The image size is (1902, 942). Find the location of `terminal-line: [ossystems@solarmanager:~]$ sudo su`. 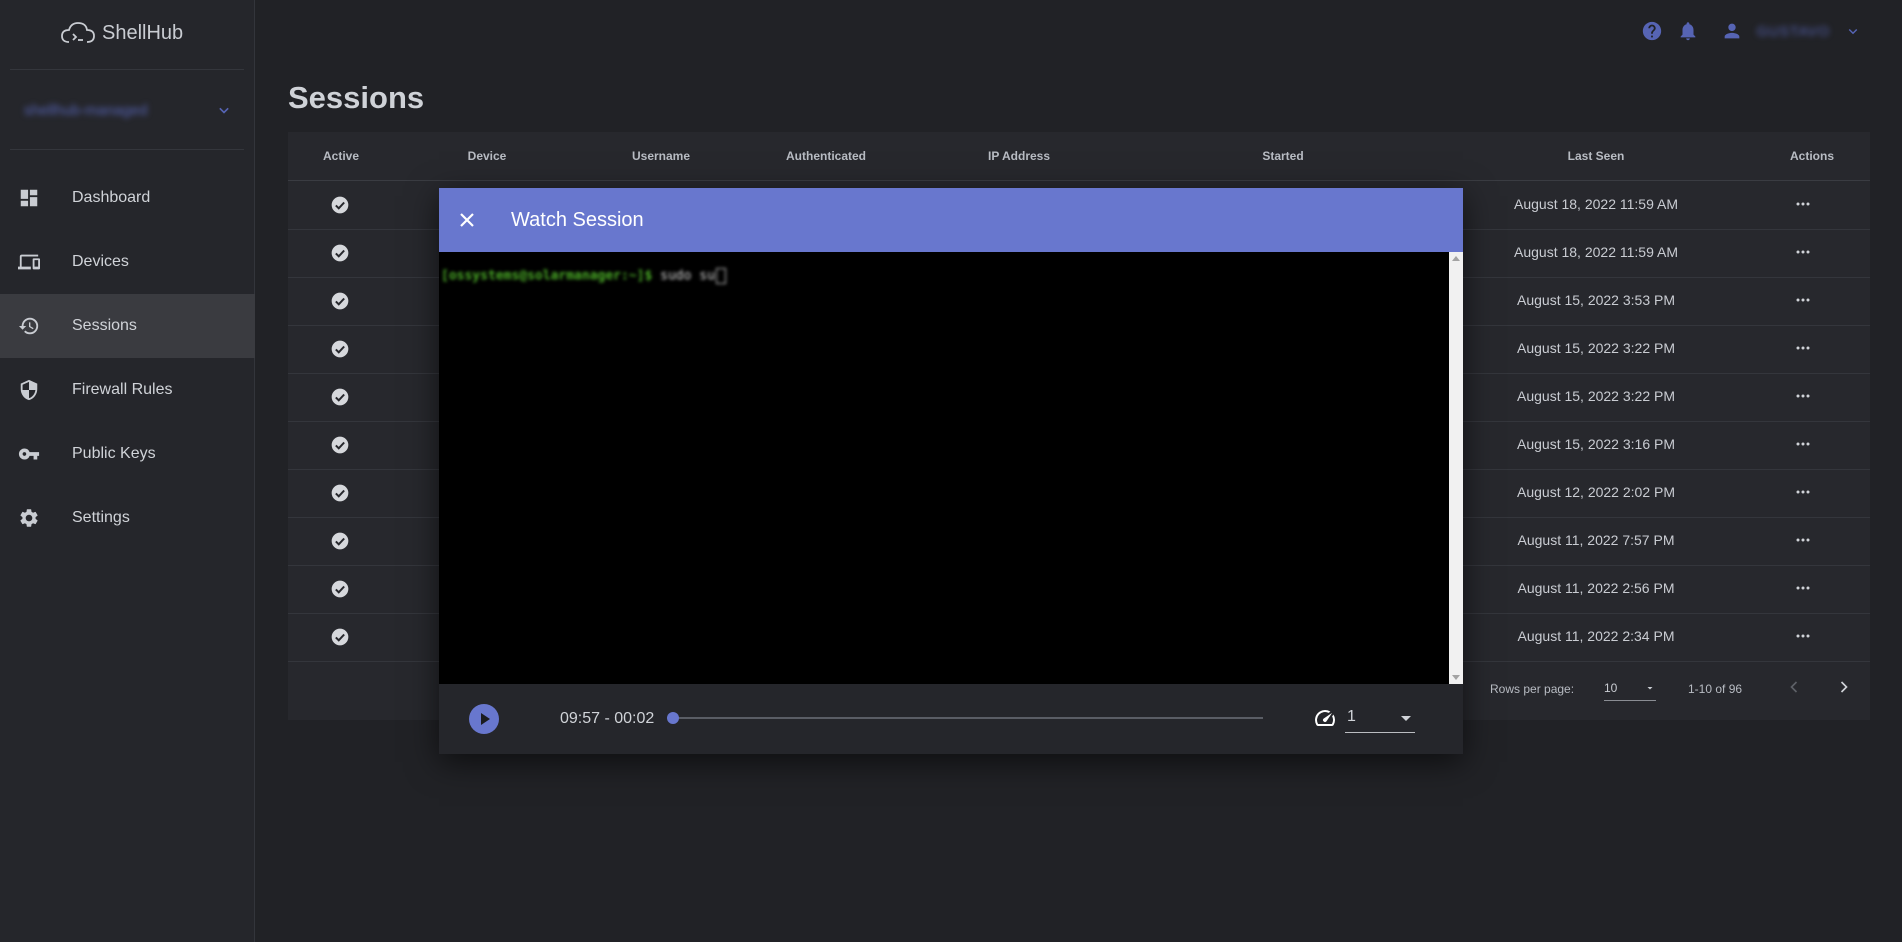

terminal-line: [ossystems@solarmanager:~]$ sudo su is located at coordinates (583, 276).